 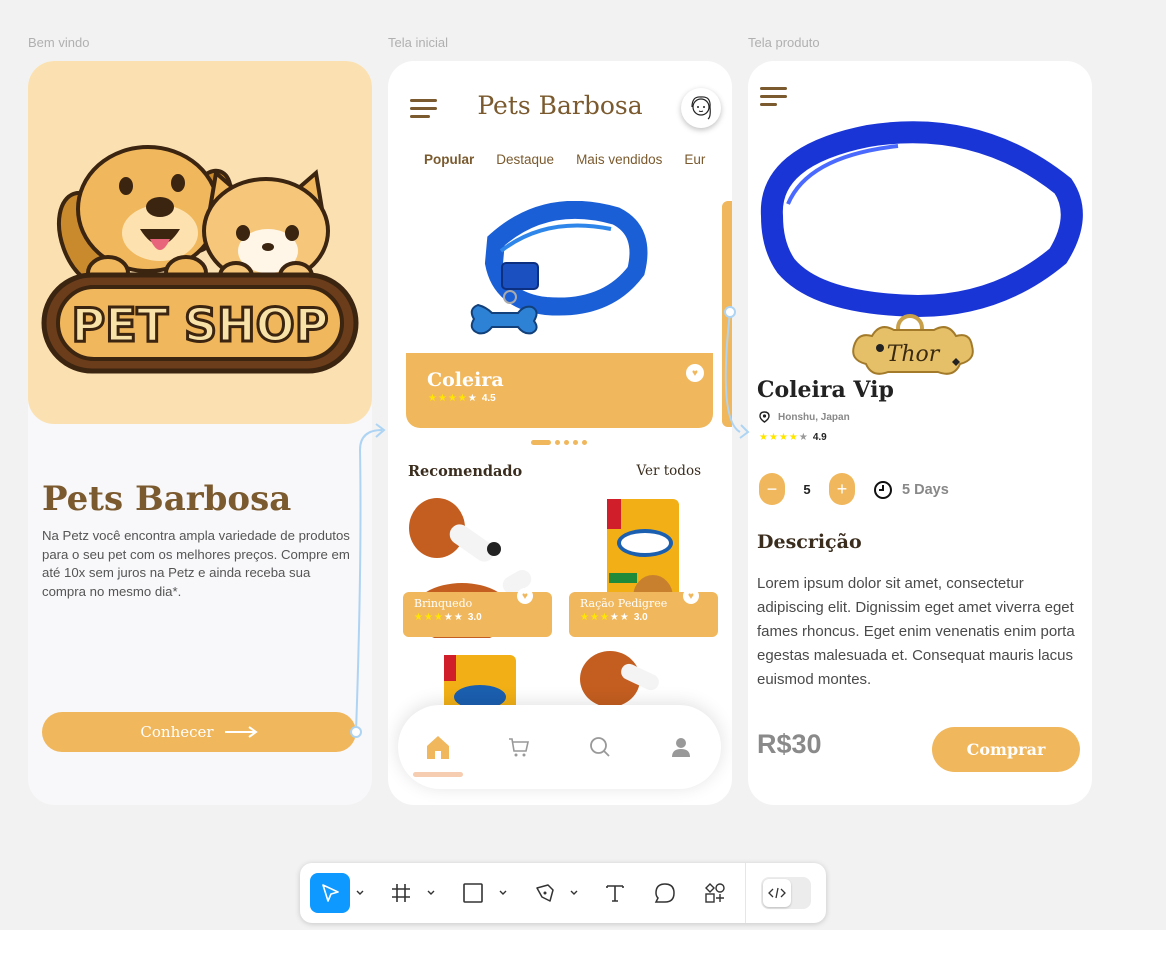 I want to click on product-name: Coleira Vip, so click(x=825, y=390).